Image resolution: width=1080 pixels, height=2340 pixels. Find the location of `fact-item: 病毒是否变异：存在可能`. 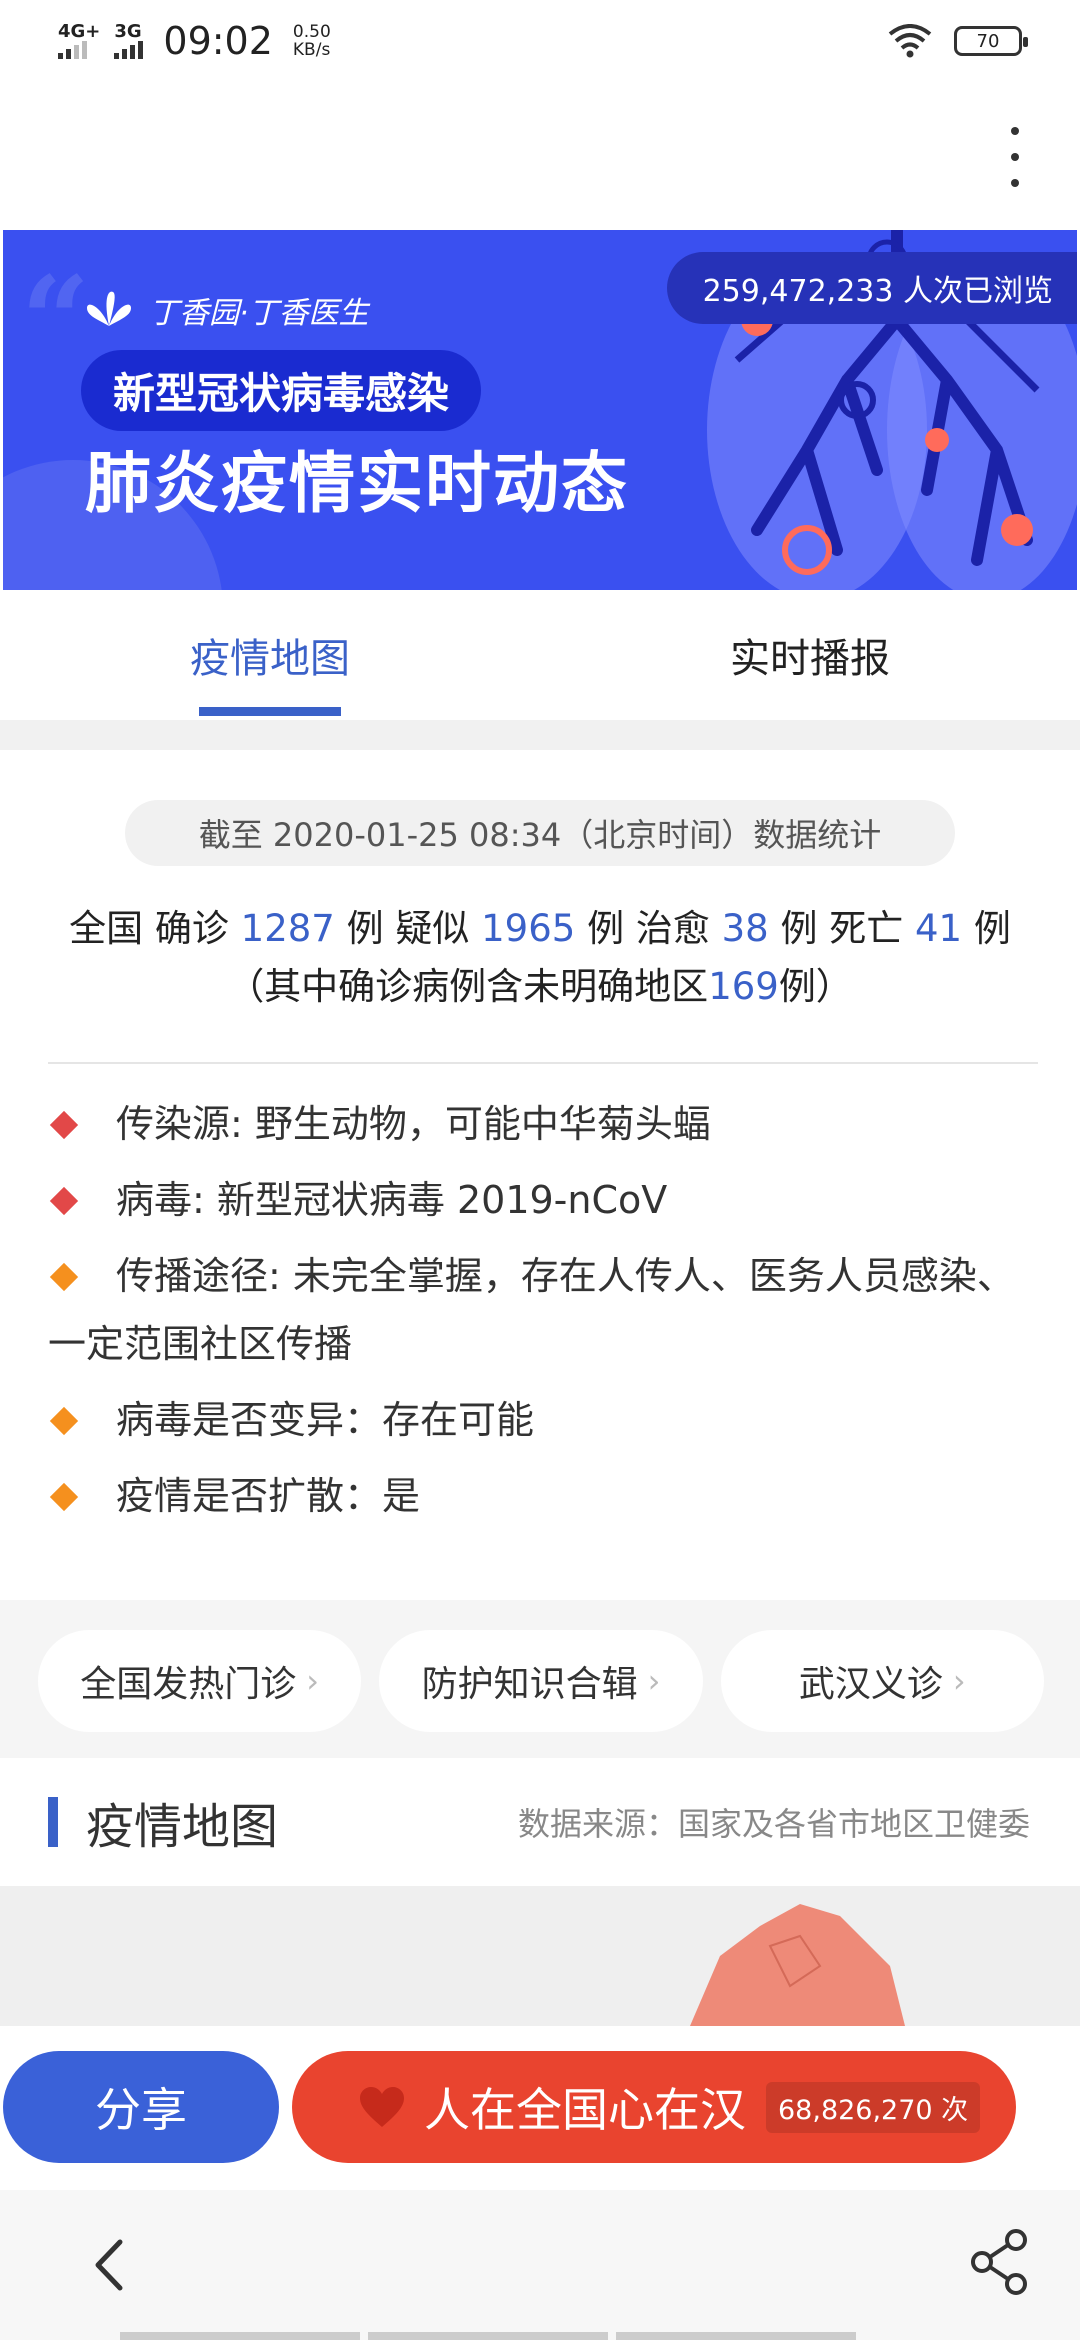

fact-item: 病毒是否变异：存在可能 is located at coordinates (543, 1420).